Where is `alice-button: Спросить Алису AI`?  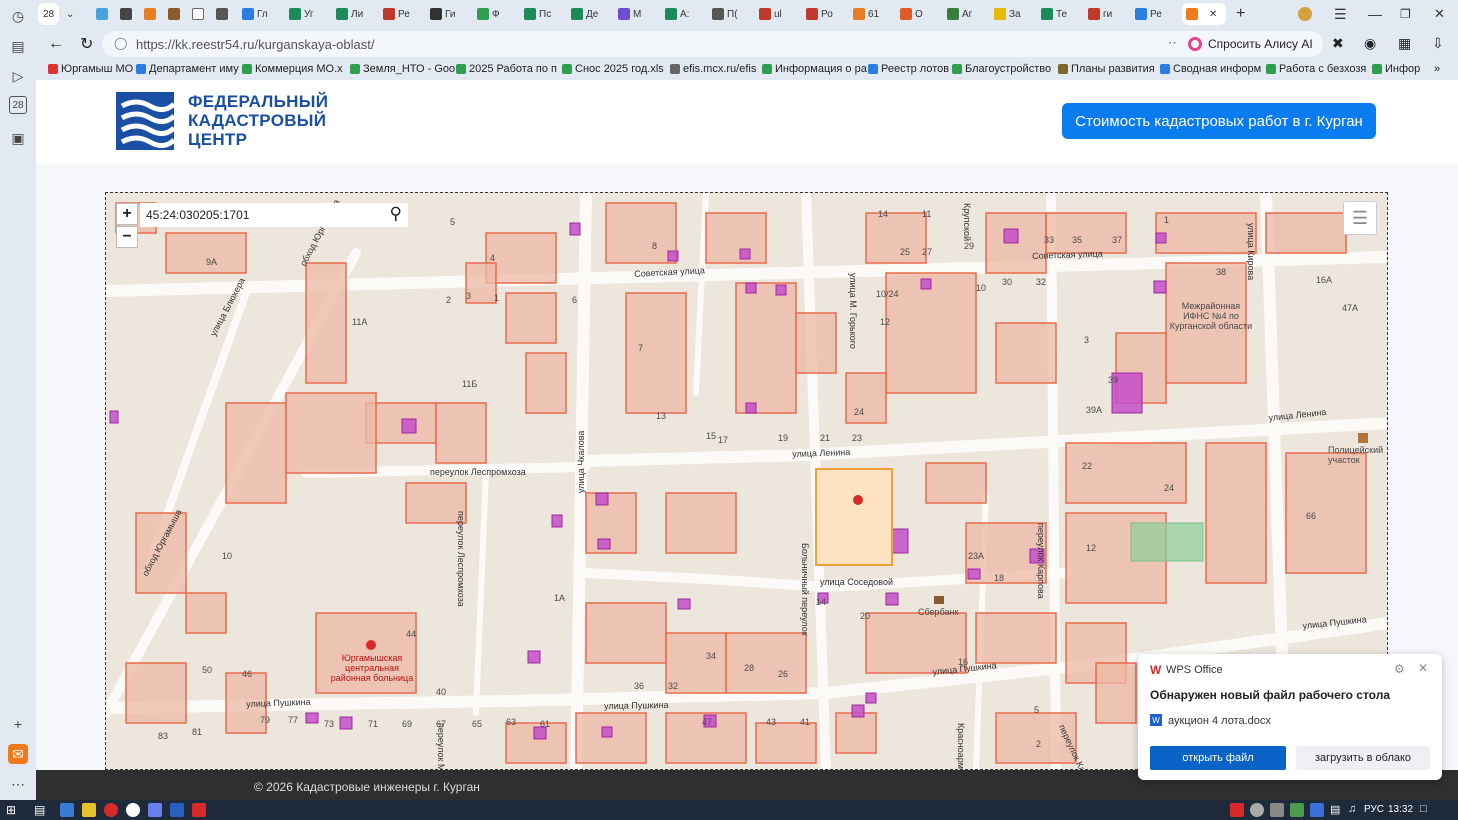 alice-button: Спросить Алису AI is located at coordinates (1250, 44).